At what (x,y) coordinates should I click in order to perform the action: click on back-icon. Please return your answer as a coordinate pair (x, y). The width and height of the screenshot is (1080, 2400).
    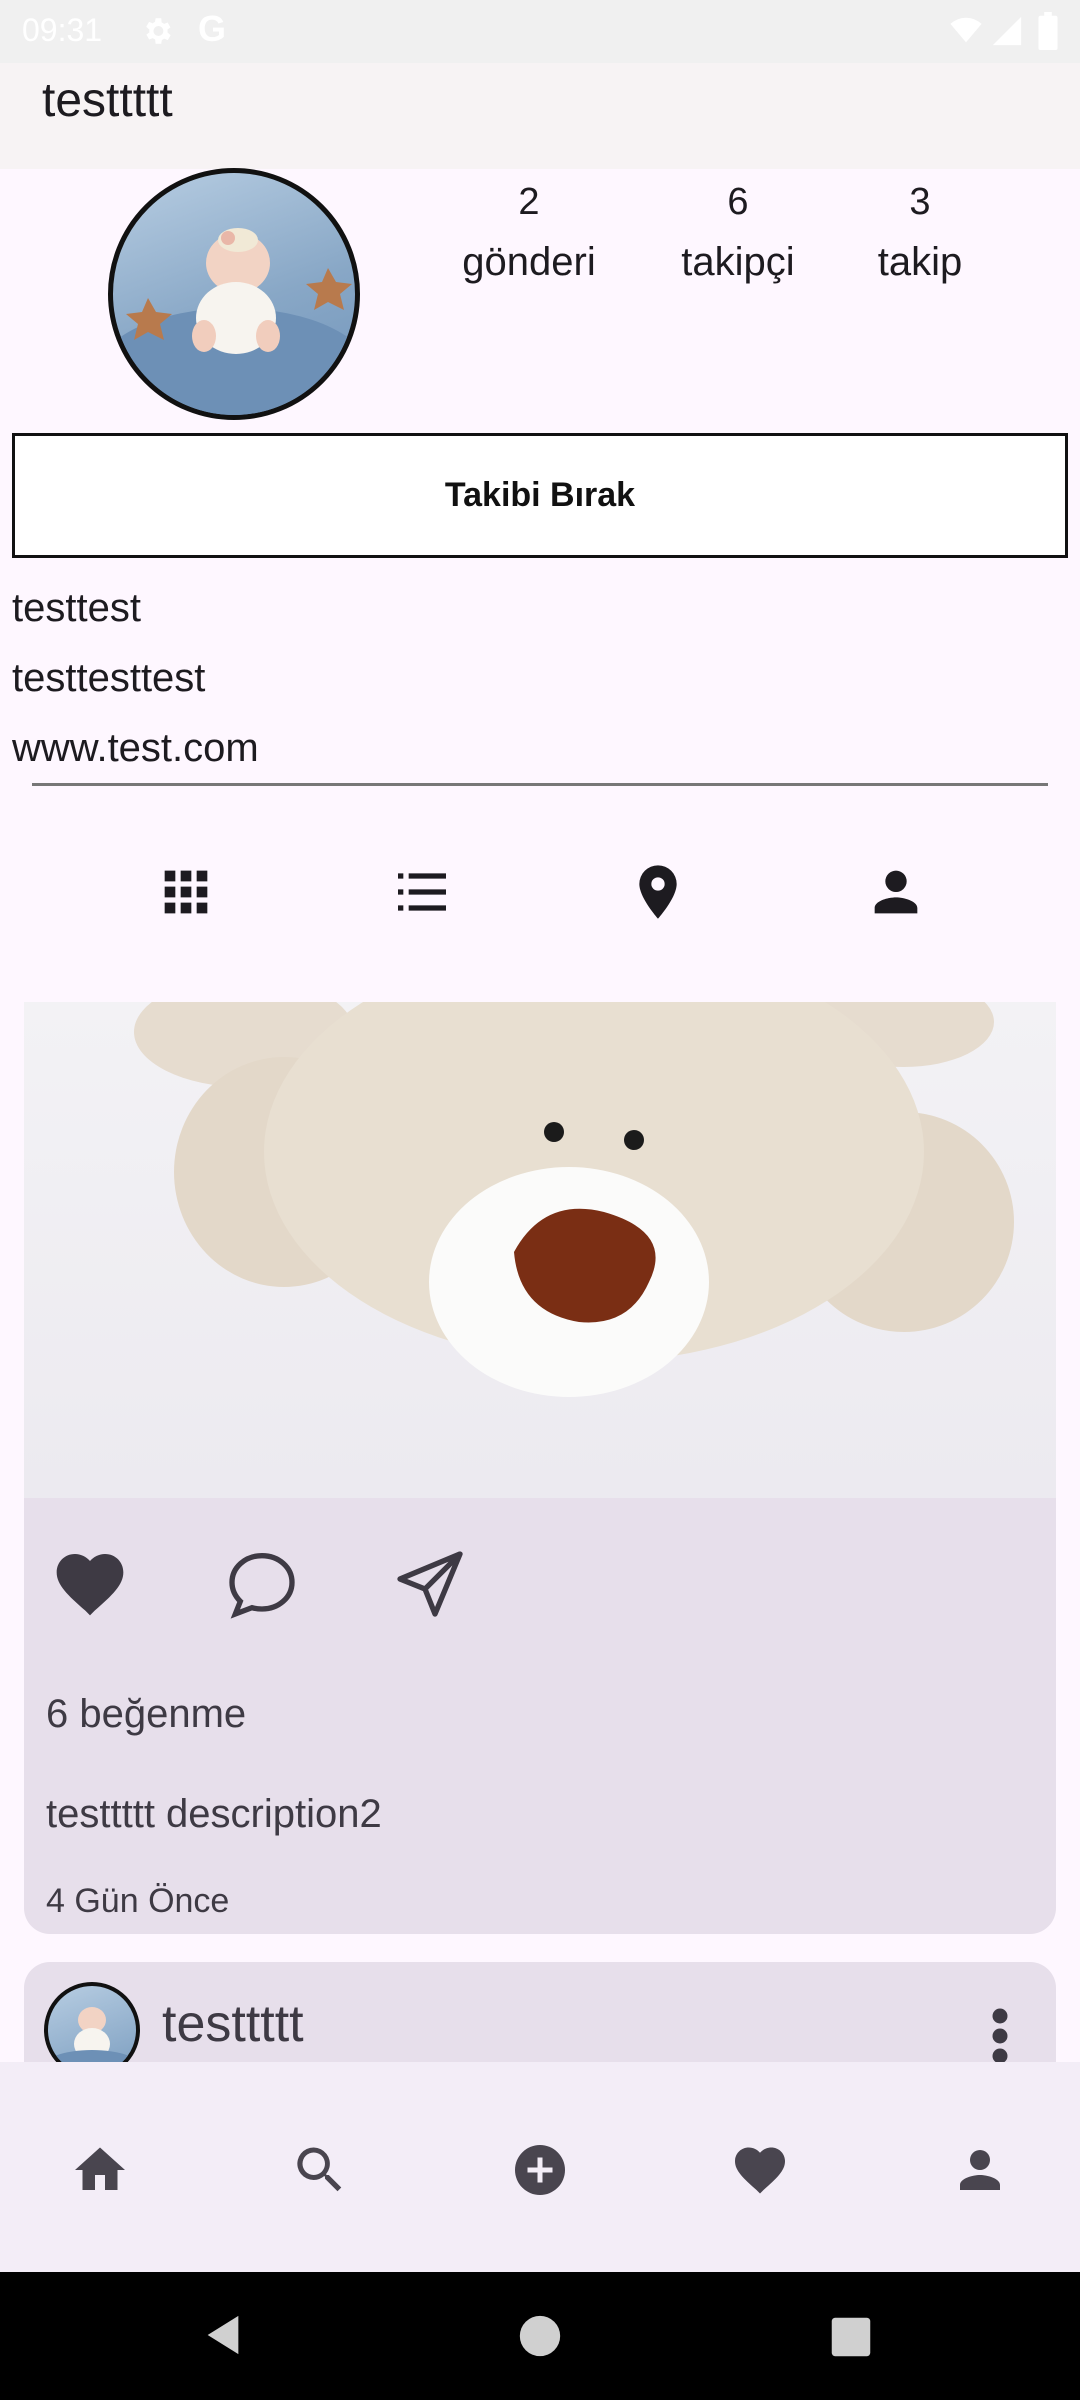
    Looking at the image, I should click on (223, 2335).